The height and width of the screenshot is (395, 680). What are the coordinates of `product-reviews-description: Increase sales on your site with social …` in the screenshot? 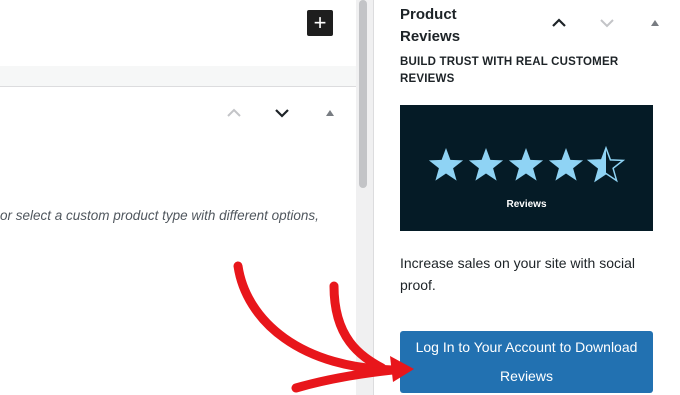 It's located at (517, 274).